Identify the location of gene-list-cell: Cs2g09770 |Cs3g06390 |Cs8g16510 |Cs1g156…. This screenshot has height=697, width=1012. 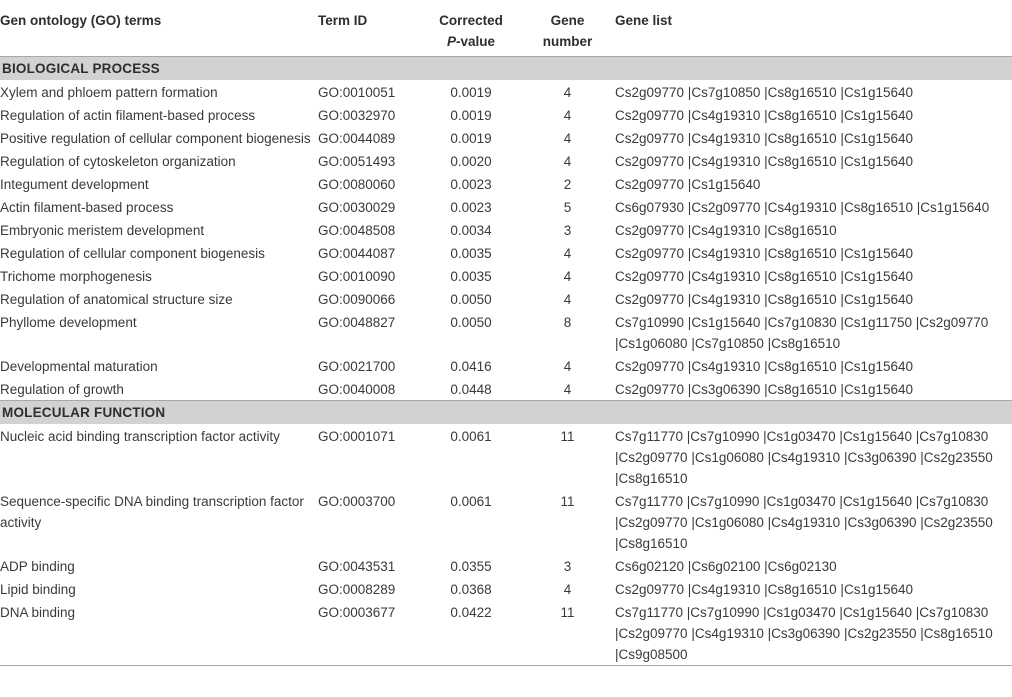
(764, 389).